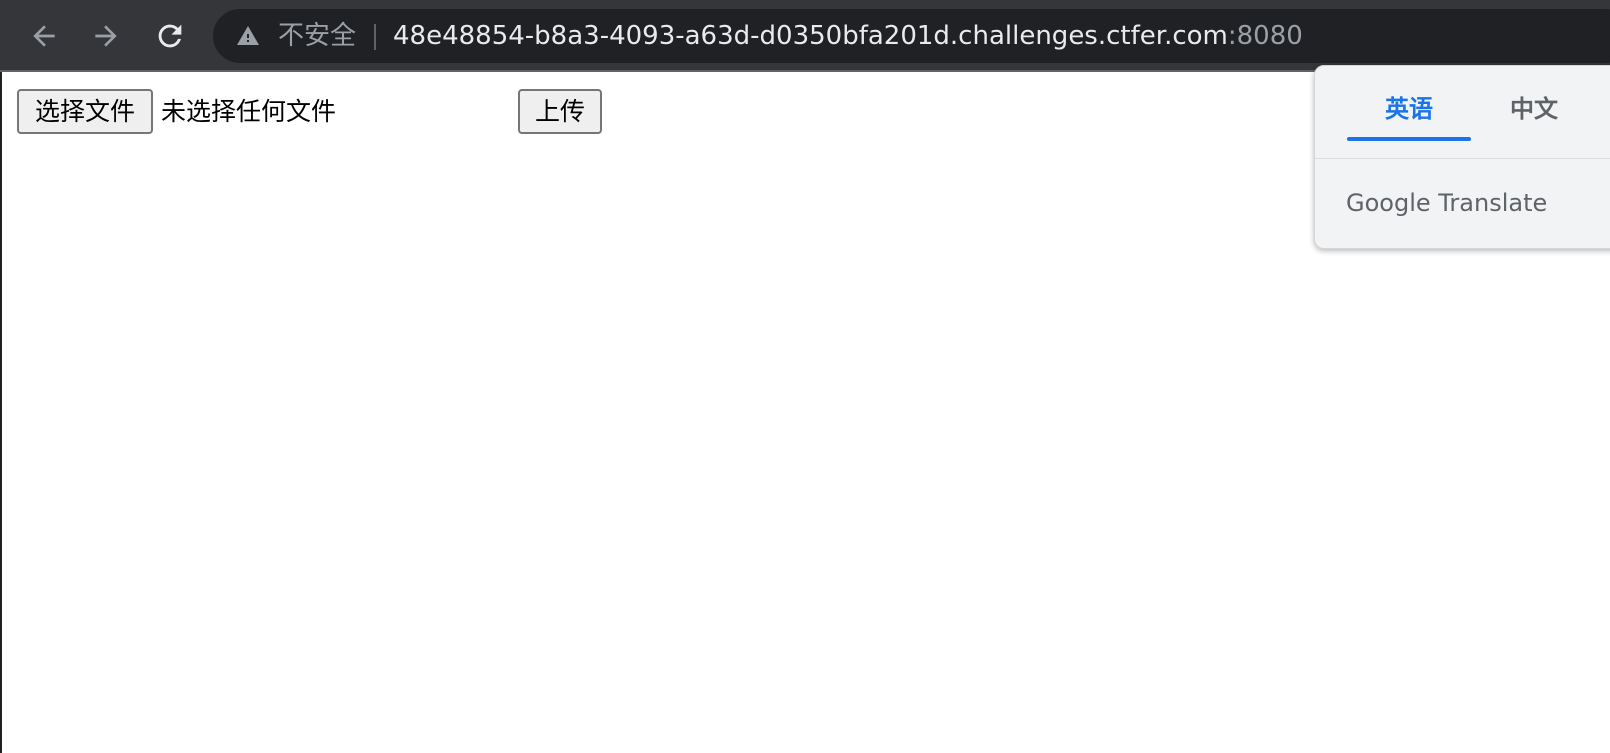 Image resolution: width=1610 pixels, height=753 pixels. What do you see at coordinates (85, 111) in the screenshot?
I see `choose-file-button: 选择文件` at bounding box center [85, 111].